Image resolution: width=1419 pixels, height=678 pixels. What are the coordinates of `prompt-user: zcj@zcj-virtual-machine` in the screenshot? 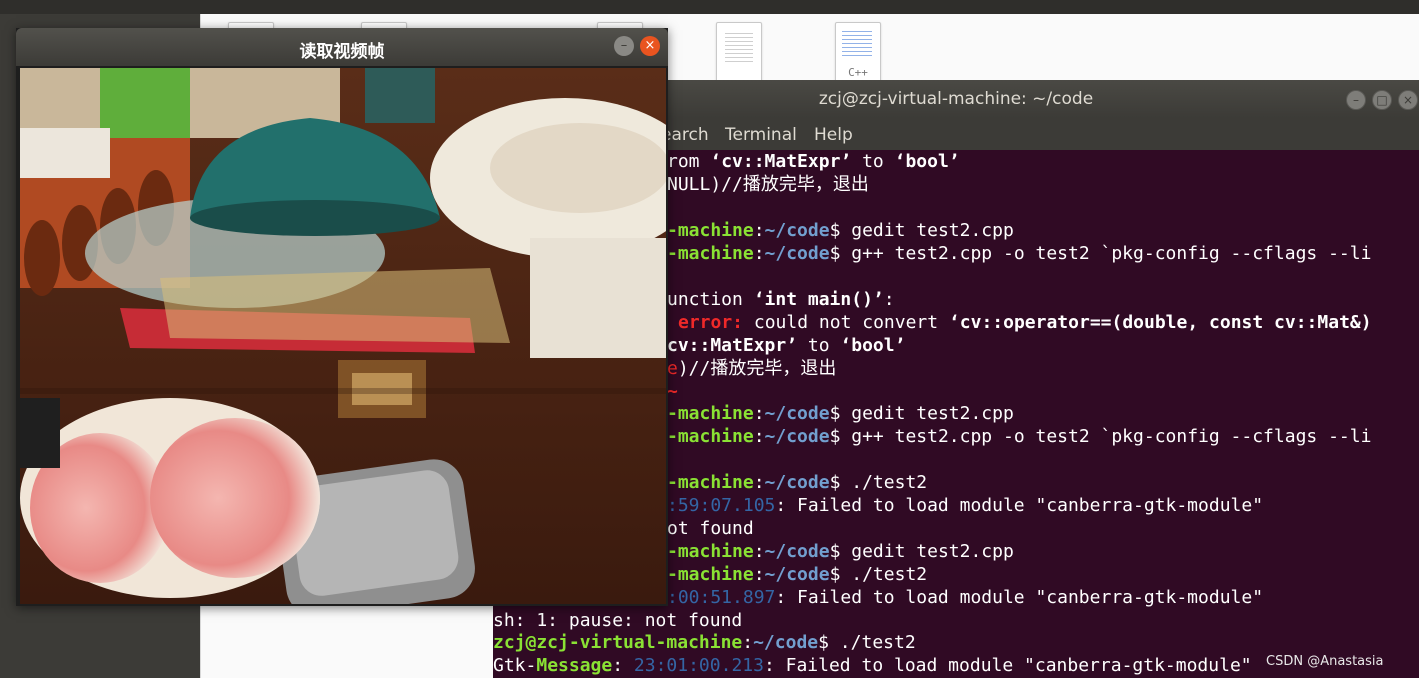 It's located at (618, 642).